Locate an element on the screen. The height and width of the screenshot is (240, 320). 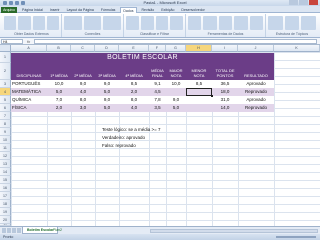
cell-disciplina: FÍSICA is located at coordinates (29, 108).